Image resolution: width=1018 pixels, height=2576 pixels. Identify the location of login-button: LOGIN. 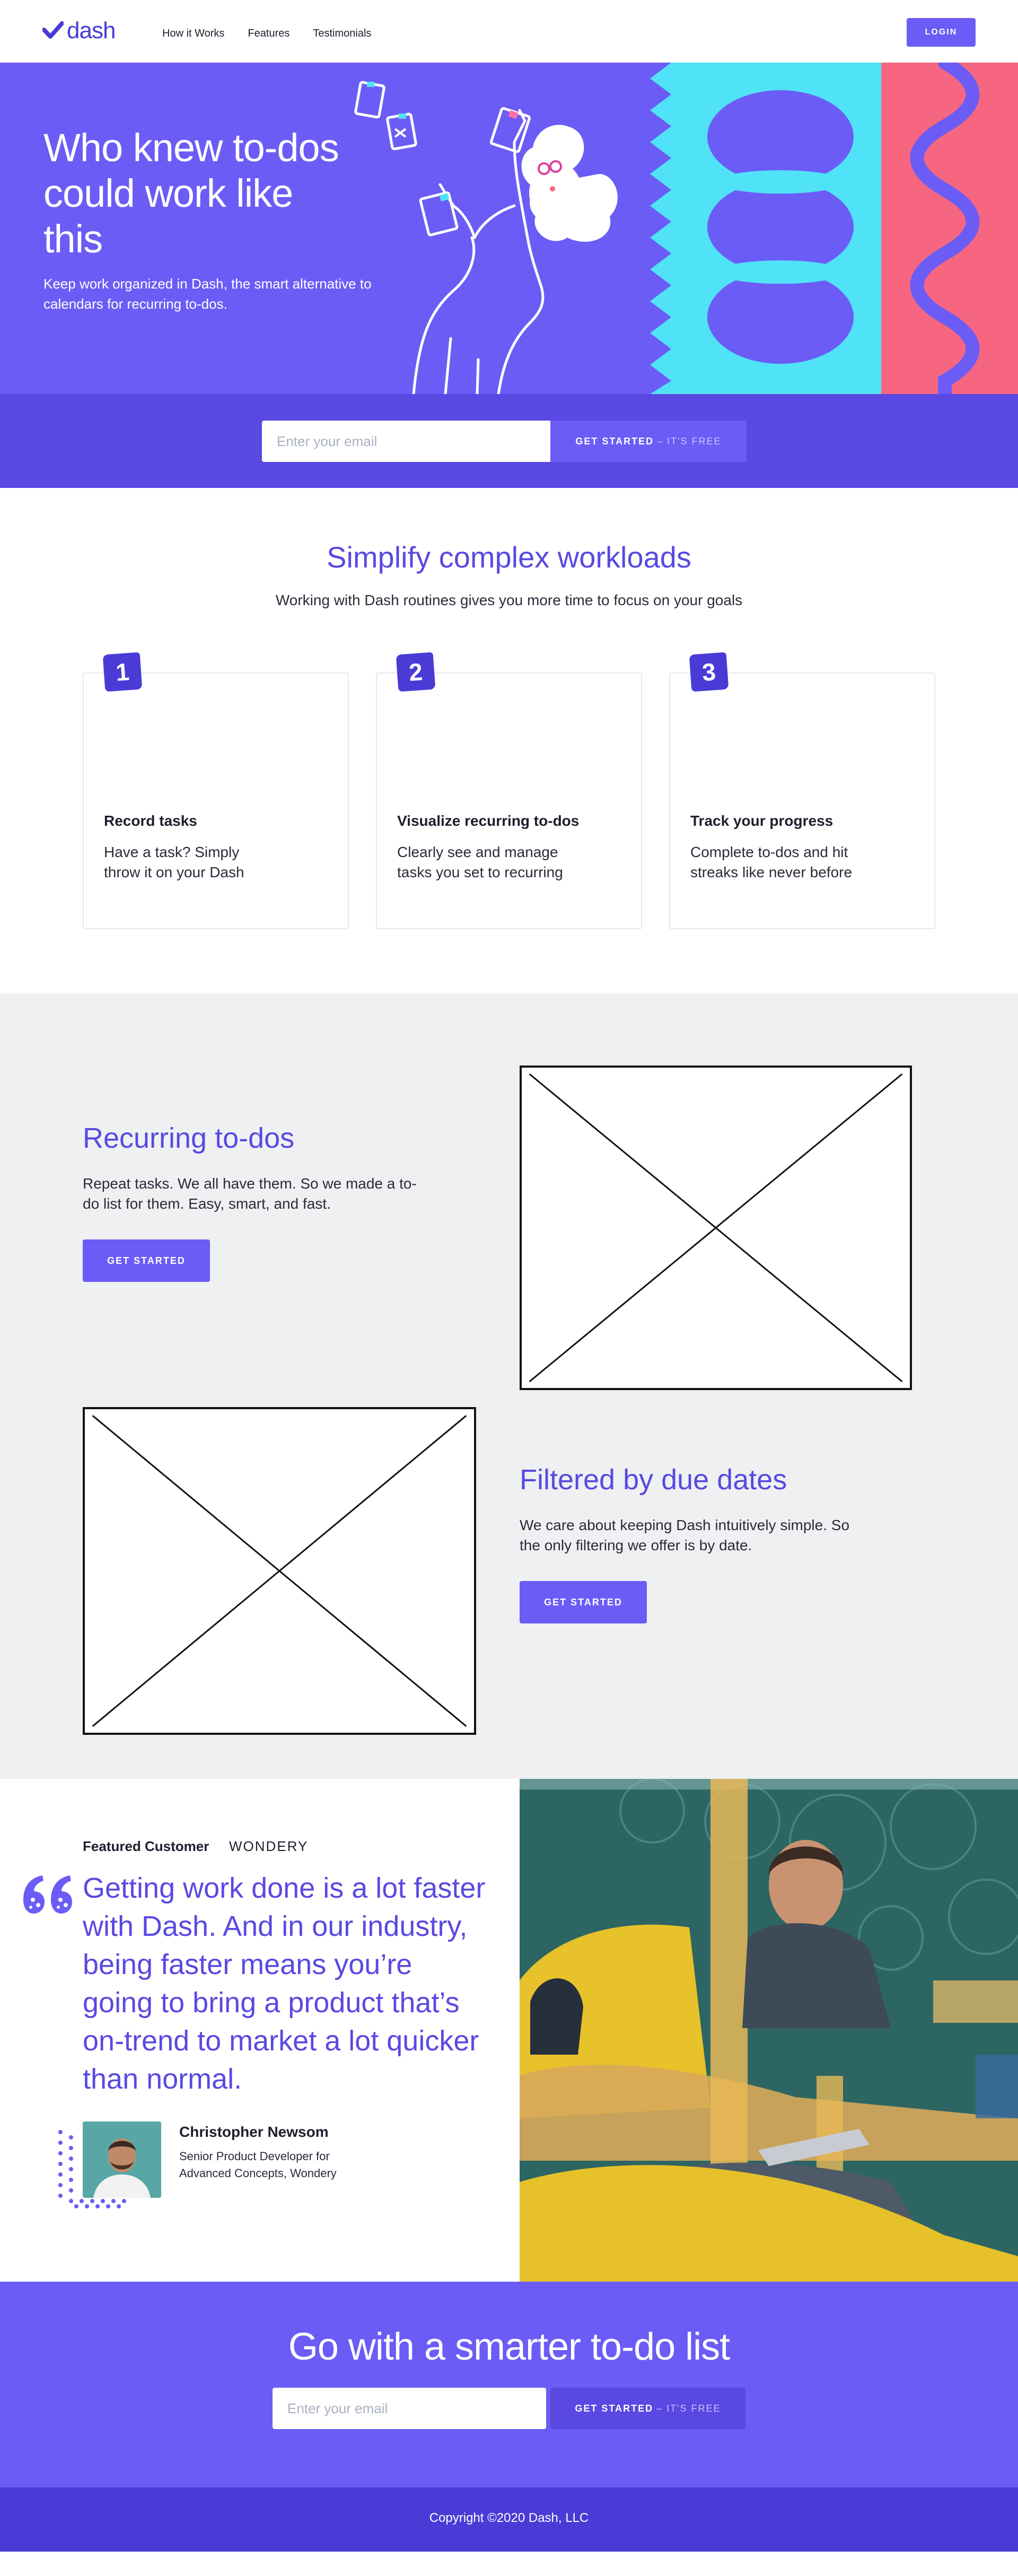
(941, 32).